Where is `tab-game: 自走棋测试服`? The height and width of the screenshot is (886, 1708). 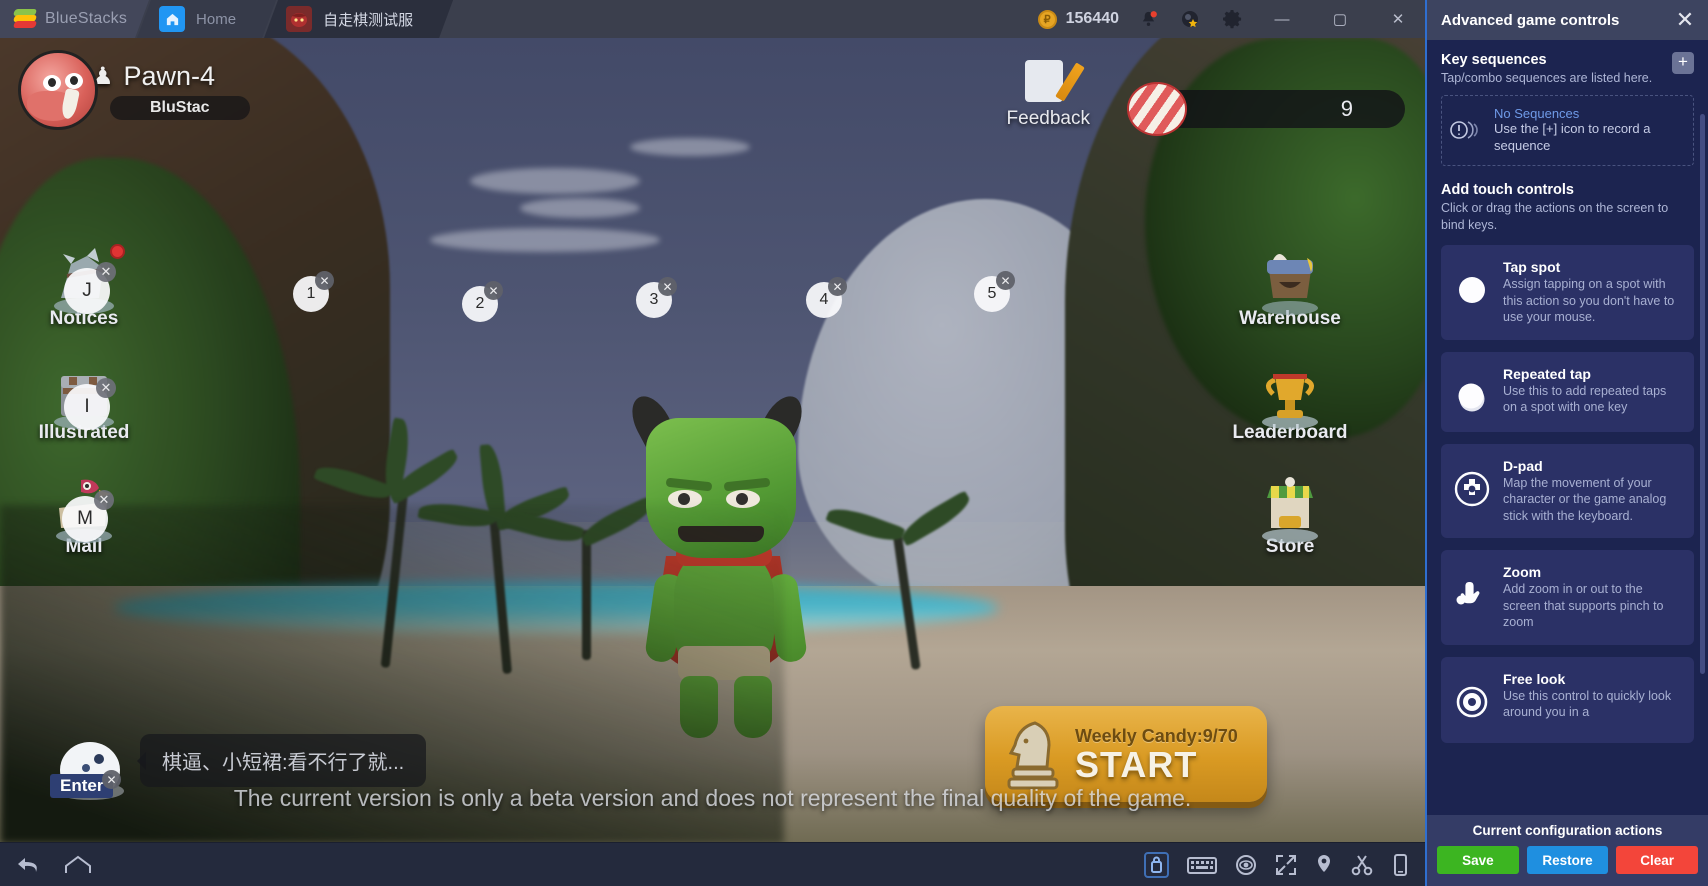
tab-game: 自走棋测试服 is located at coordinates (358, 19).